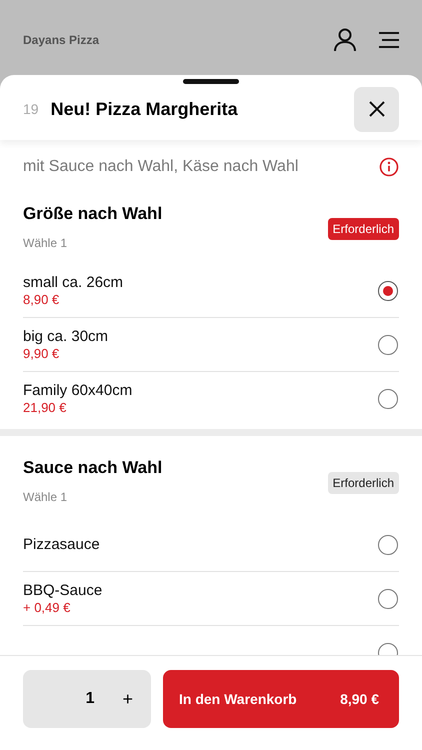  Describe the element at coordinates (63, 590) in the screenshot. I see `option-name: BBQ-Sauce` at that location.